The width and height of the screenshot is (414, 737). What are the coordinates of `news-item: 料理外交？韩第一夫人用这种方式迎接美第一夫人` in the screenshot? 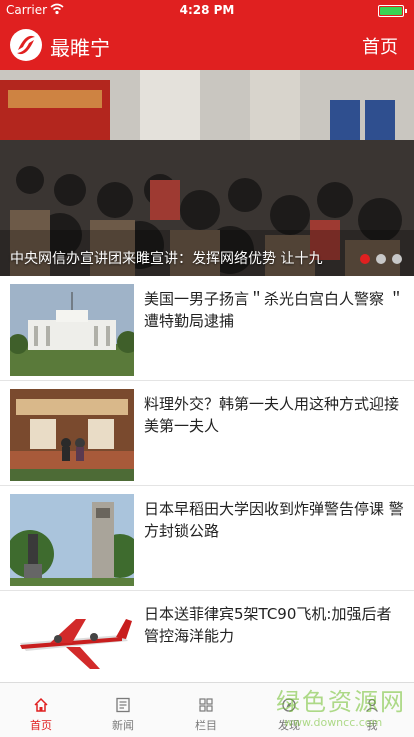 It's located at (207, 433).